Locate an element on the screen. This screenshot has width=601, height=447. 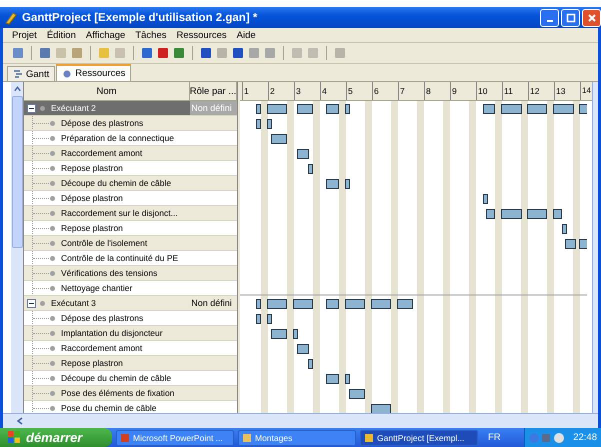
day-header: 3 is located at coordinates (307, 91).